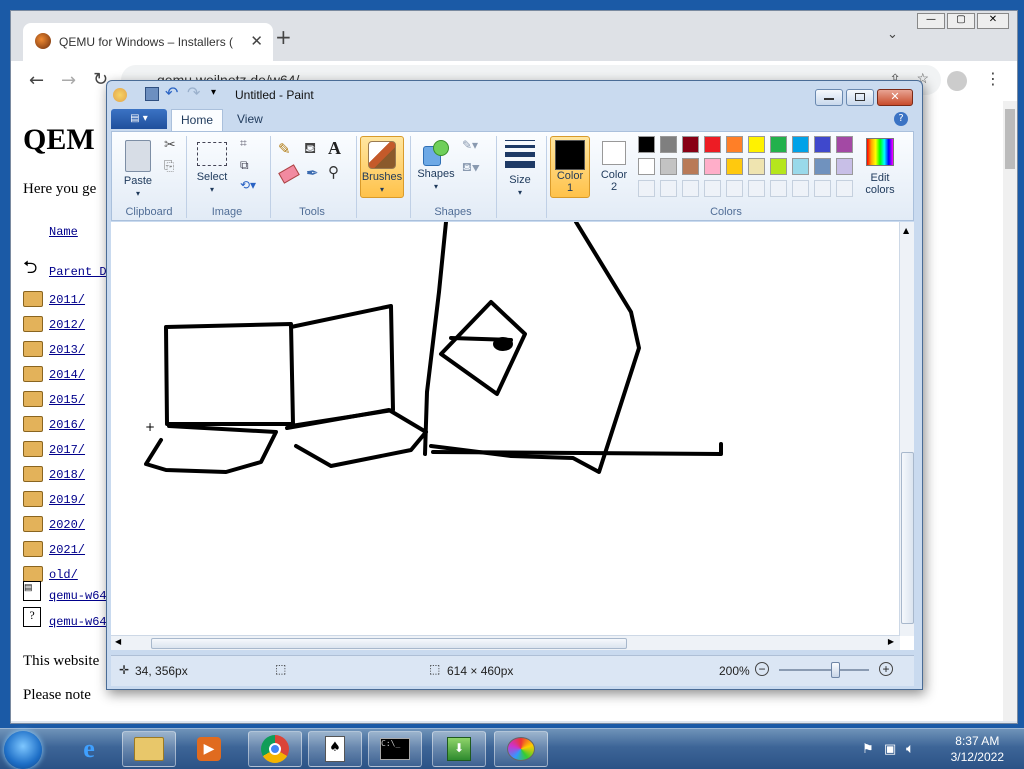 The width and height of the screenshot is (1024, 769). Describe the element at coordinates (907, 538) in the screenshot. I see `vertical-scroll-thumb` at that location.